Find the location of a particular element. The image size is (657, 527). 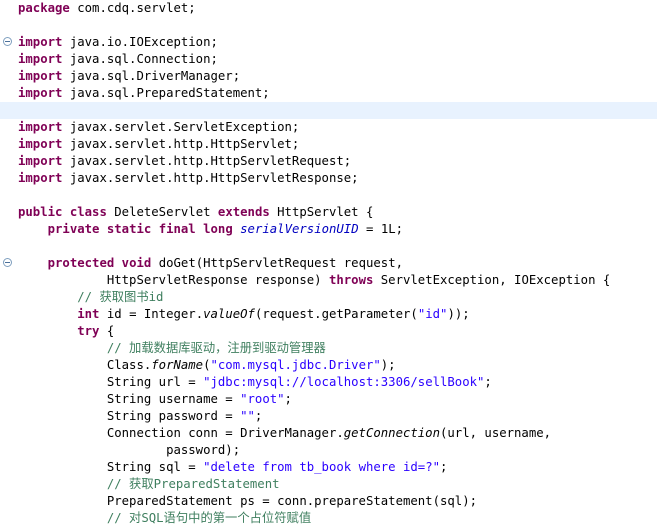

code-comment: // 加载数据库驱动，注册到驱动管理器 is located at coordinates (216, 348).